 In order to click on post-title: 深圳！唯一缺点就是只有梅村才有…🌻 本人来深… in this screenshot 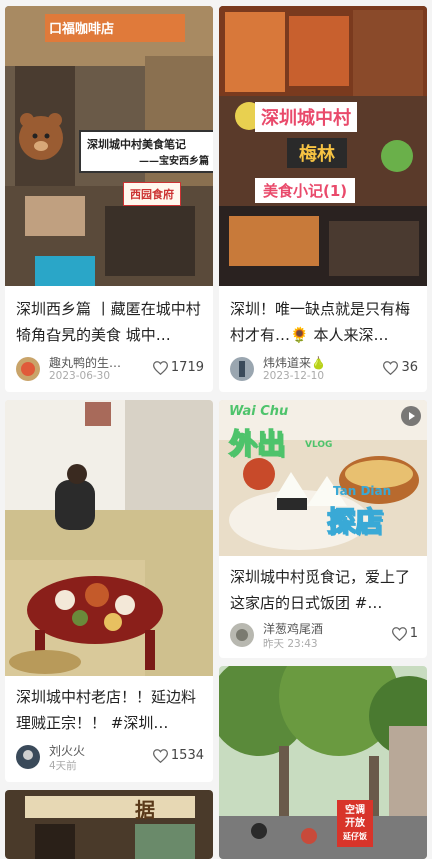, I will do `click(324, 322)`.